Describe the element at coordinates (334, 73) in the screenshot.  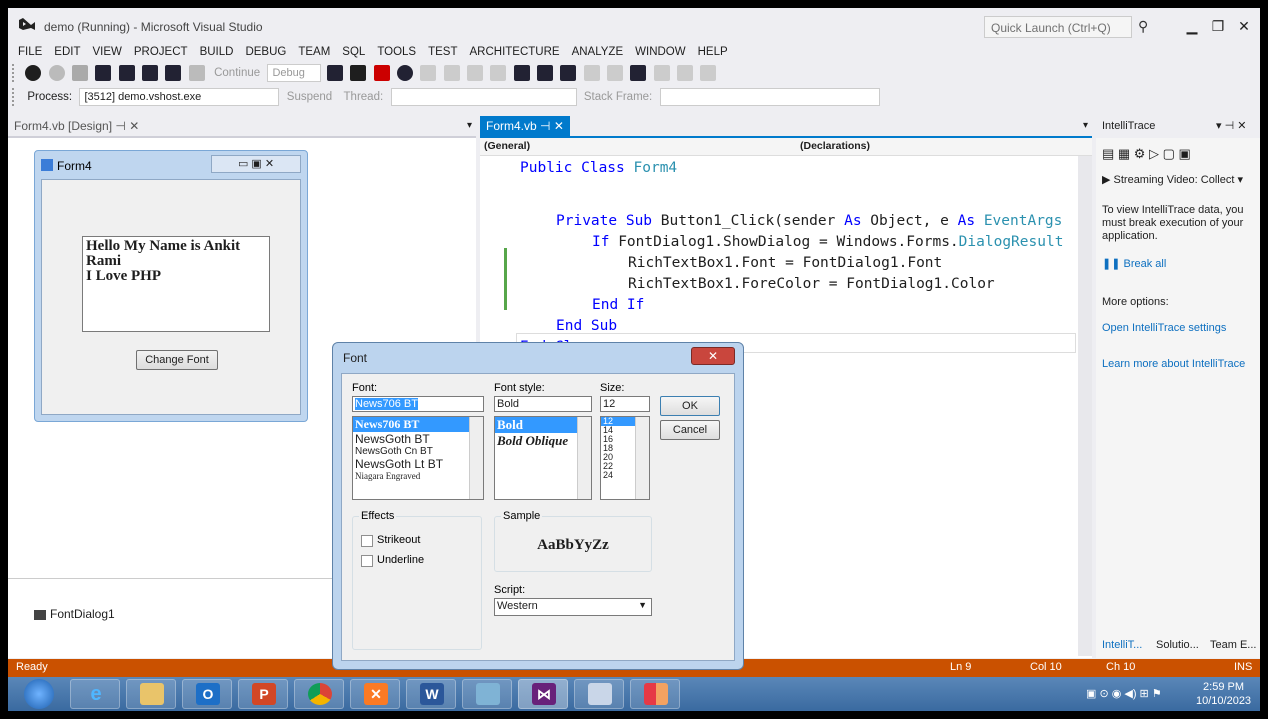
I see `attach-icon` at that location.